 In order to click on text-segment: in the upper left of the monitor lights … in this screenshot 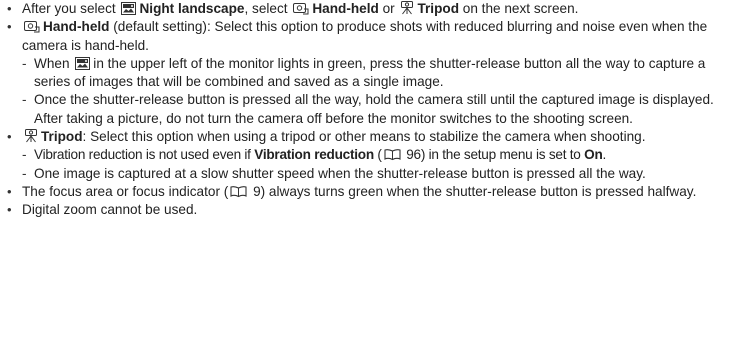, I will do `click(370, 72)`.